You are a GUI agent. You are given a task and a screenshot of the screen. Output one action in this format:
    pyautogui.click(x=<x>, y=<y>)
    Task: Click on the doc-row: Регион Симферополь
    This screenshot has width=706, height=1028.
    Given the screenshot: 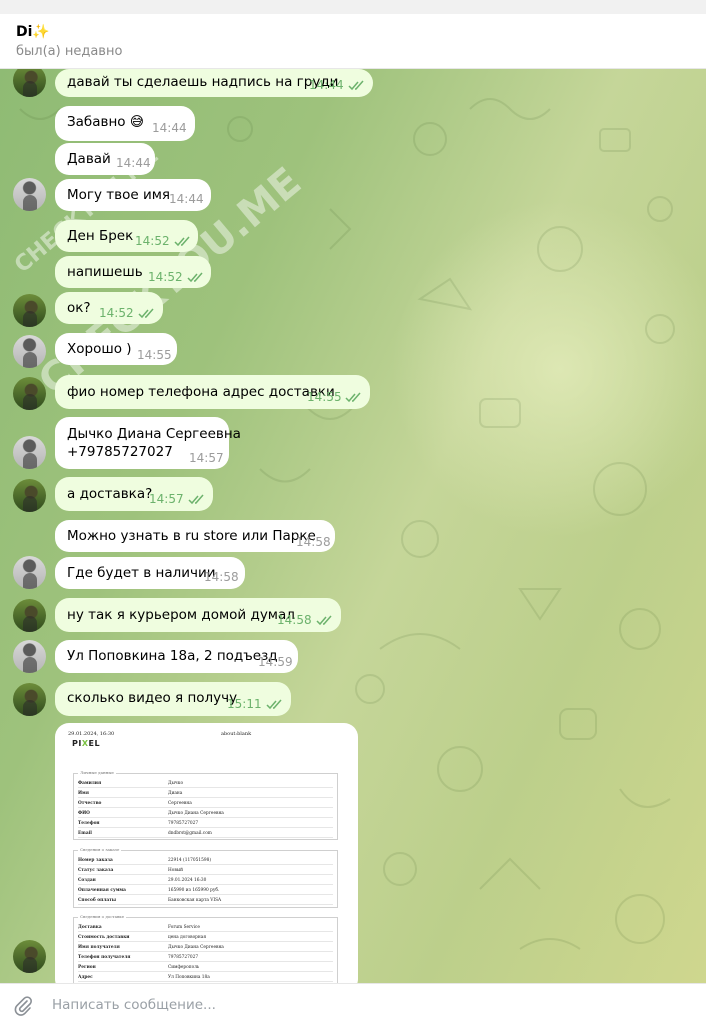 What is the action you would take?
    pyautogui.click(x=205, y=967)
    